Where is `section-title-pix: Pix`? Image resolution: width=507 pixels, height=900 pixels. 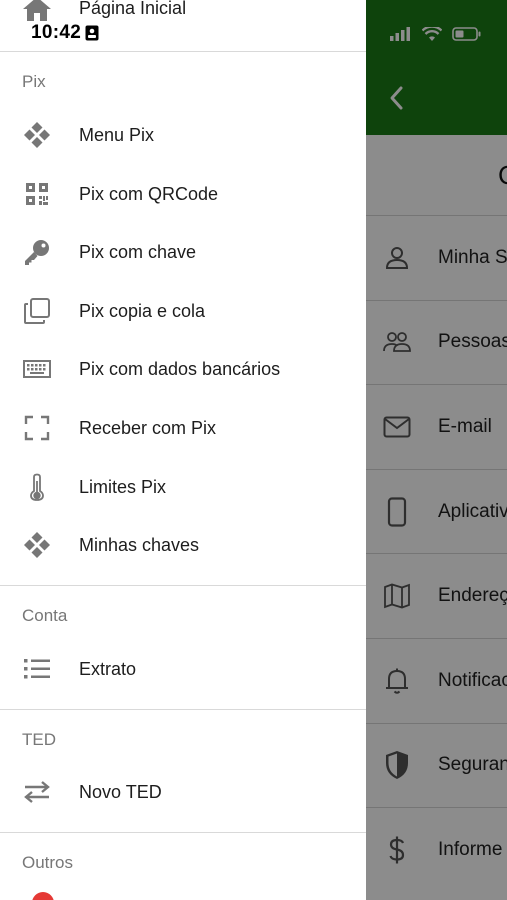 section-title-pix: Pix is located at coordinates (34, 81).